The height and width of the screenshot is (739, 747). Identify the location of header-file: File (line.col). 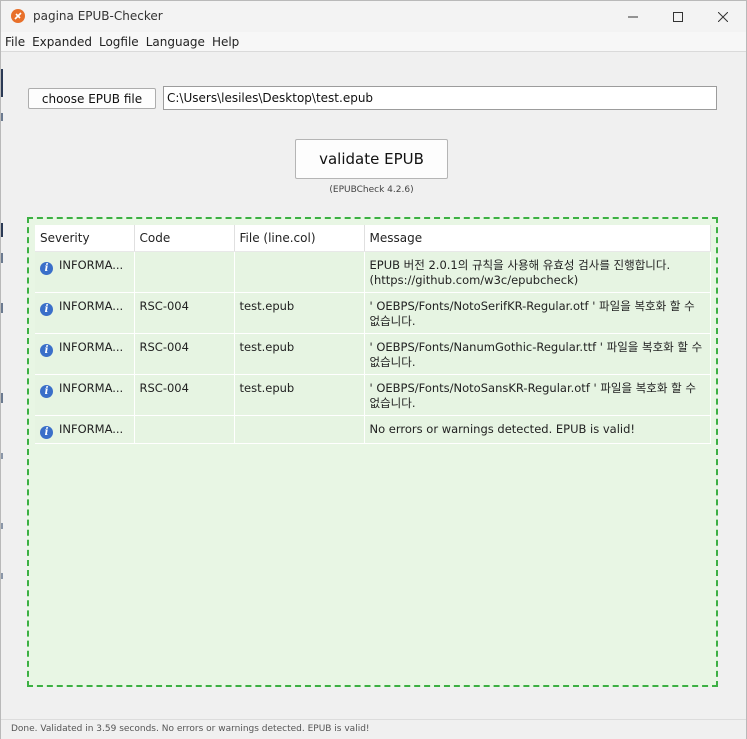
(299, 238).